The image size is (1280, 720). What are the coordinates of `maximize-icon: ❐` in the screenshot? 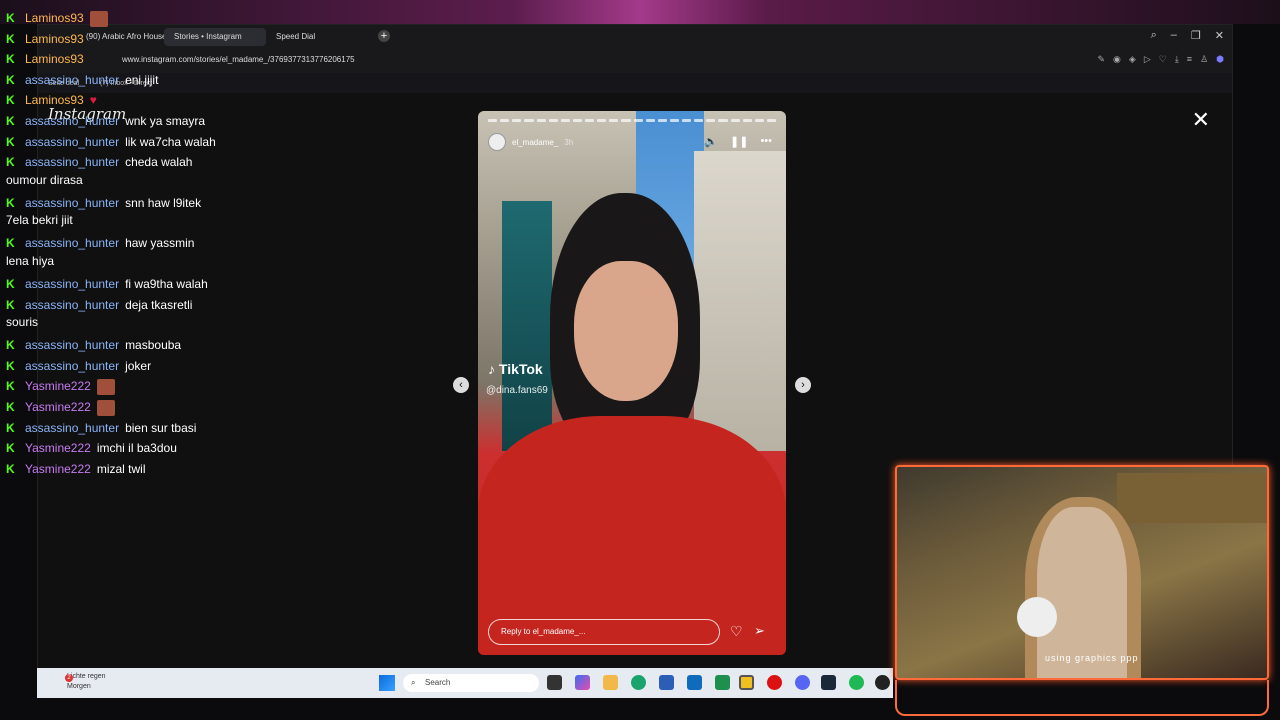 It's located at (1196, 35).